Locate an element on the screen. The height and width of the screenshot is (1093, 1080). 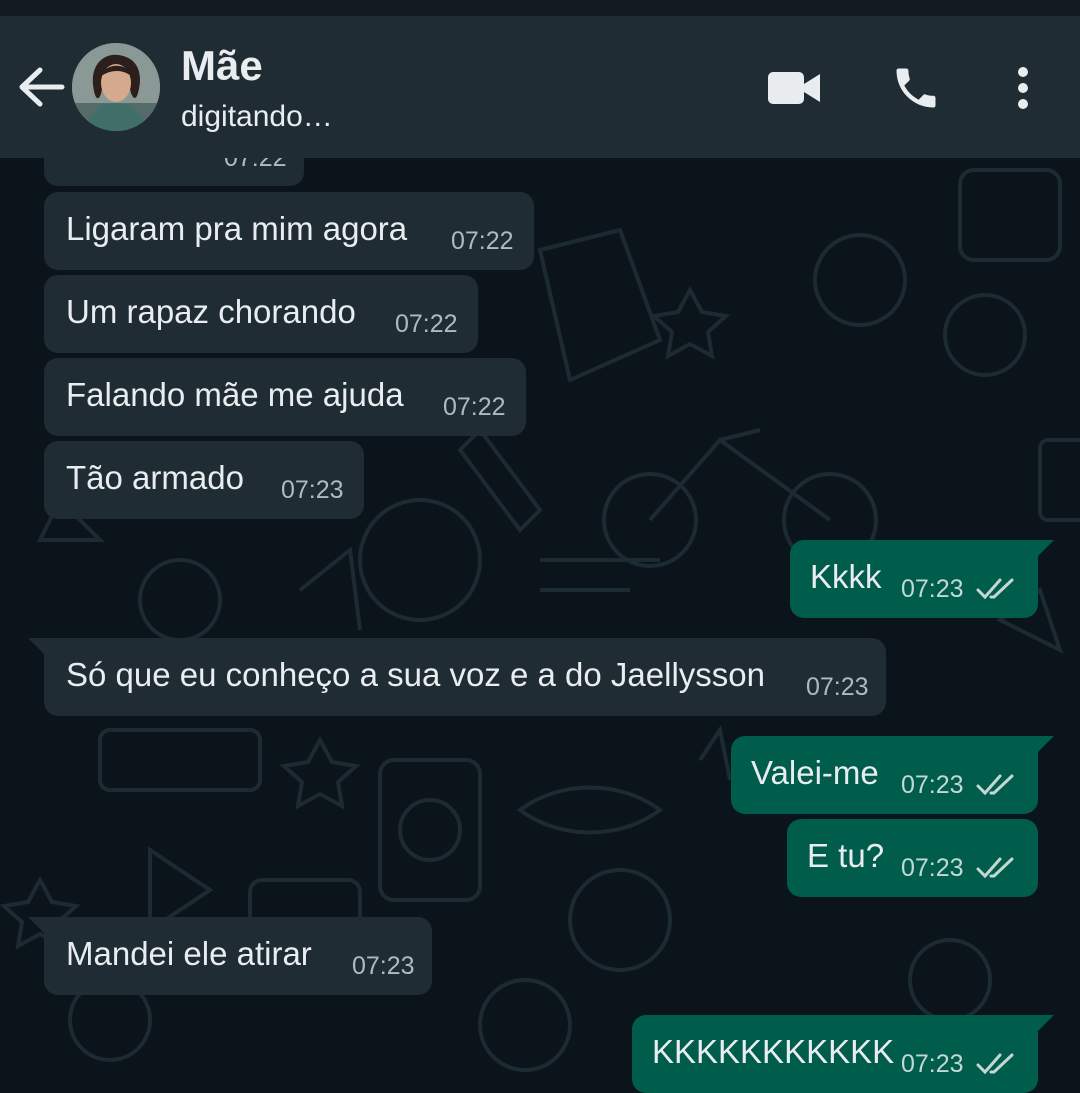
status-bar is located at coordinates (540, 8).